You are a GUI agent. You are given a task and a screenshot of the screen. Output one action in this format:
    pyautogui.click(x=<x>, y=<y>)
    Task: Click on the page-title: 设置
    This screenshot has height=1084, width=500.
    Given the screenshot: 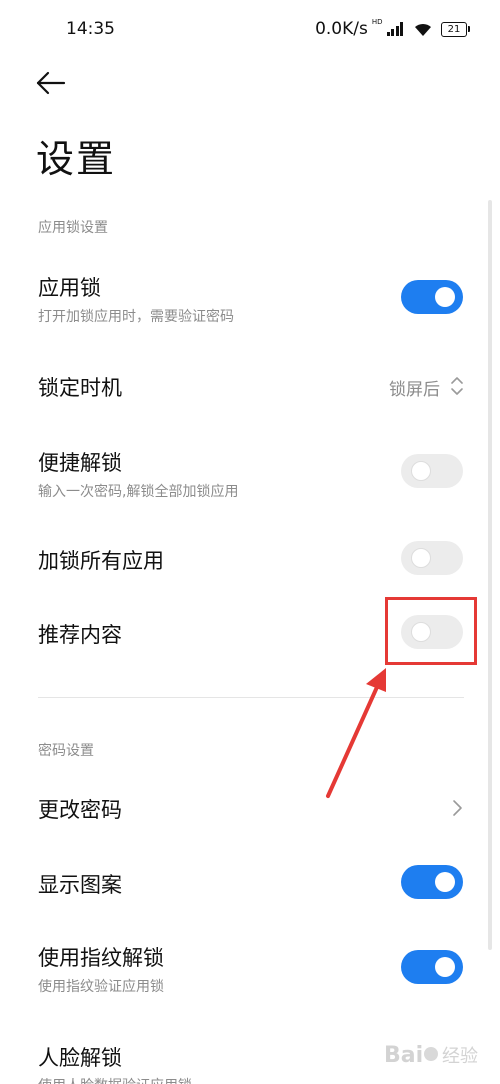 What is the action you would take?
    pyautogui.click(x=76, y=159)
    